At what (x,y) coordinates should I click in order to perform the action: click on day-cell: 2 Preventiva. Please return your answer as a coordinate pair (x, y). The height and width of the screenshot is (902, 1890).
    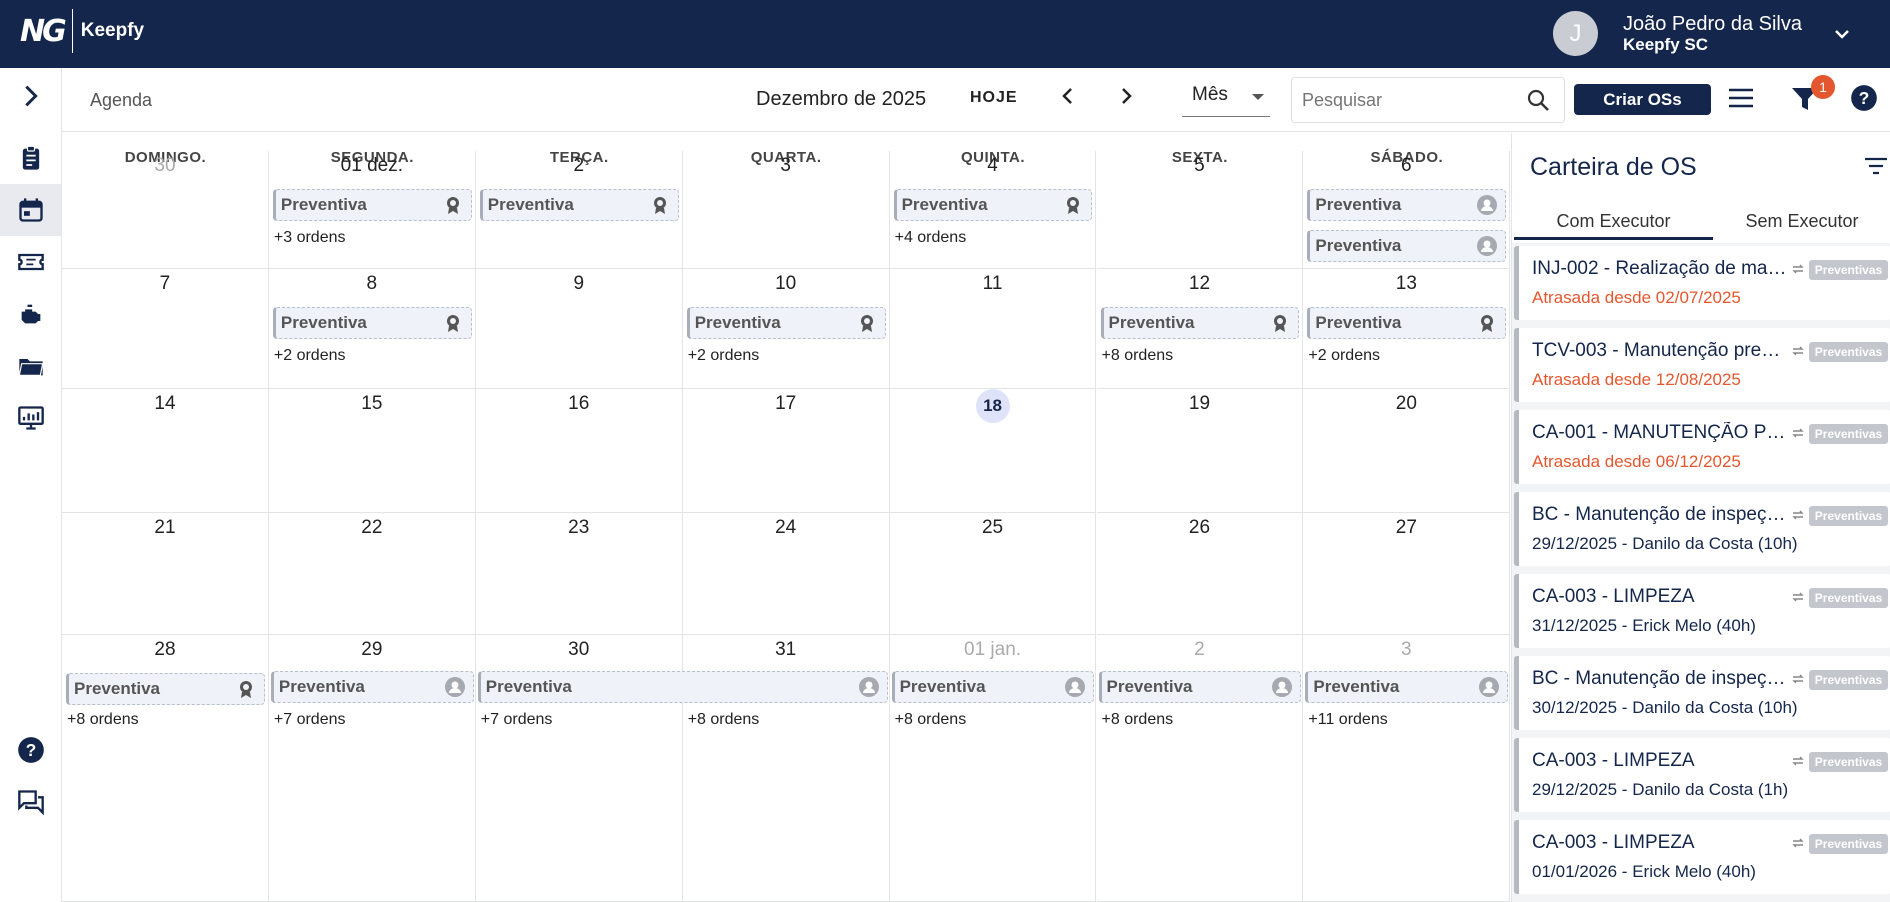
    Looking at the image, I should click on (579, 210).